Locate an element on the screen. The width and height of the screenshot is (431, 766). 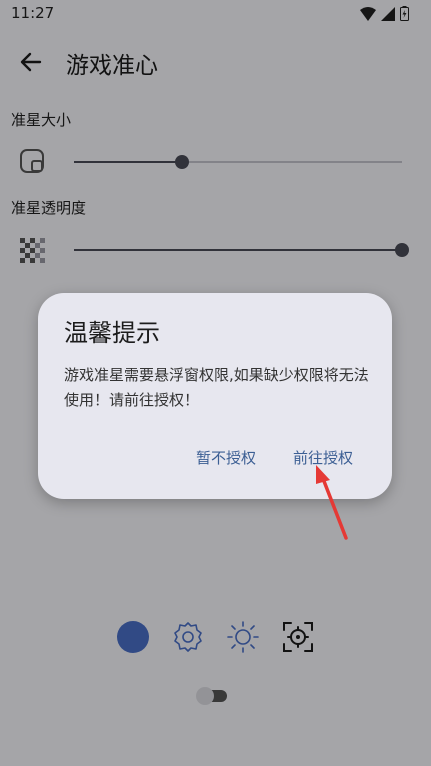
dialog-message: 游戏准星需要悬浮窗权限,如果缺少权限将无法使用！请前往授权！ is located at coordinates (216, 387).